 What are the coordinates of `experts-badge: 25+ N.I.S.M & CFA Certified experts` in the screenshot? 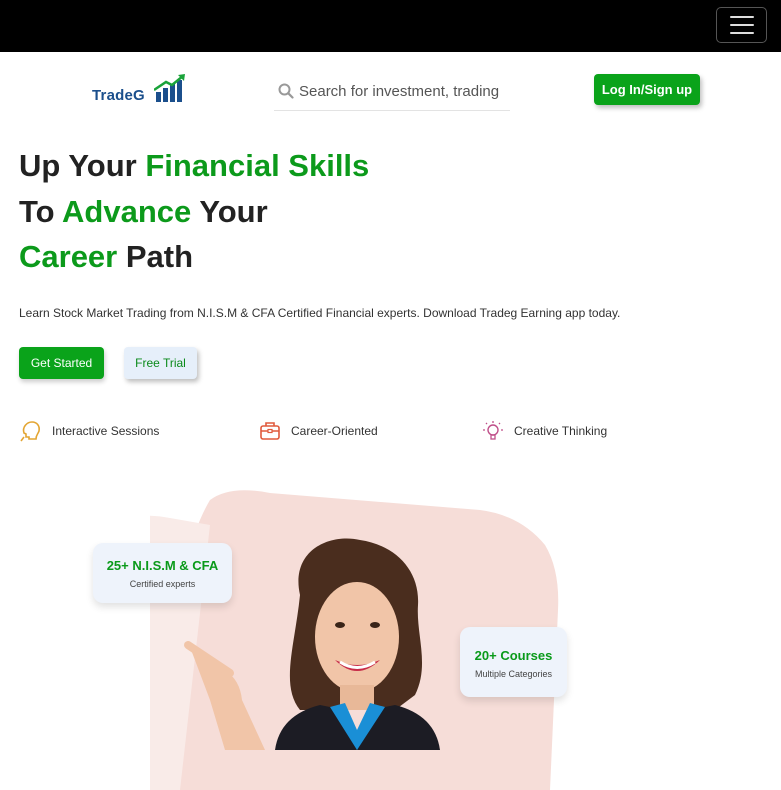 It's located at (162, 573).